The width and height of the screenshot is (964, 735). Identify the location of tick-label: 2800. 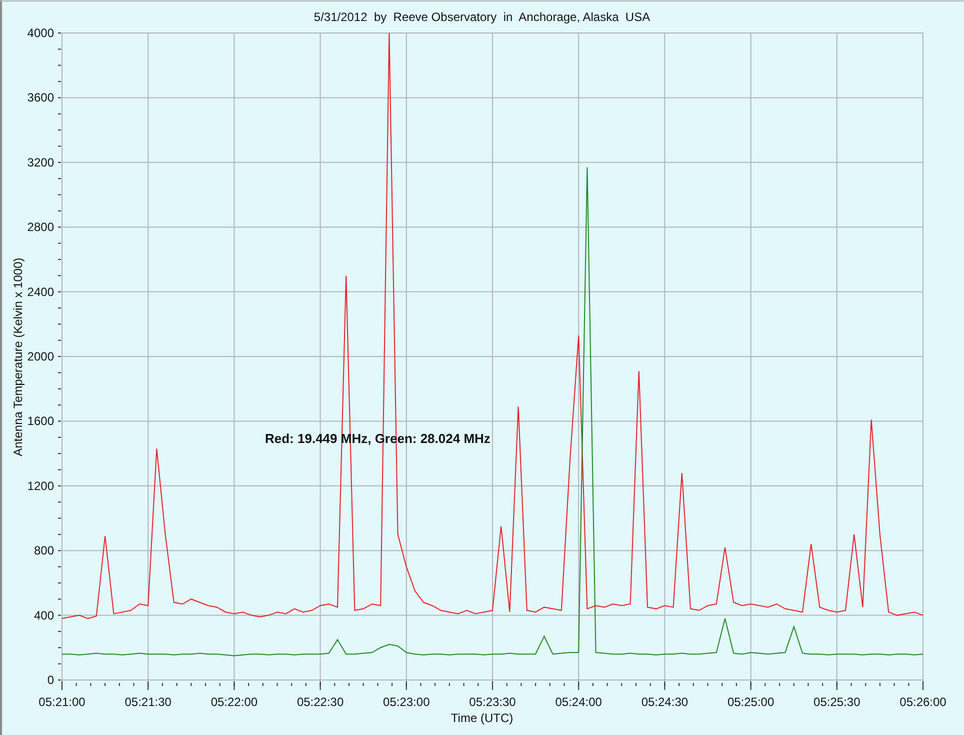
(40, 227).